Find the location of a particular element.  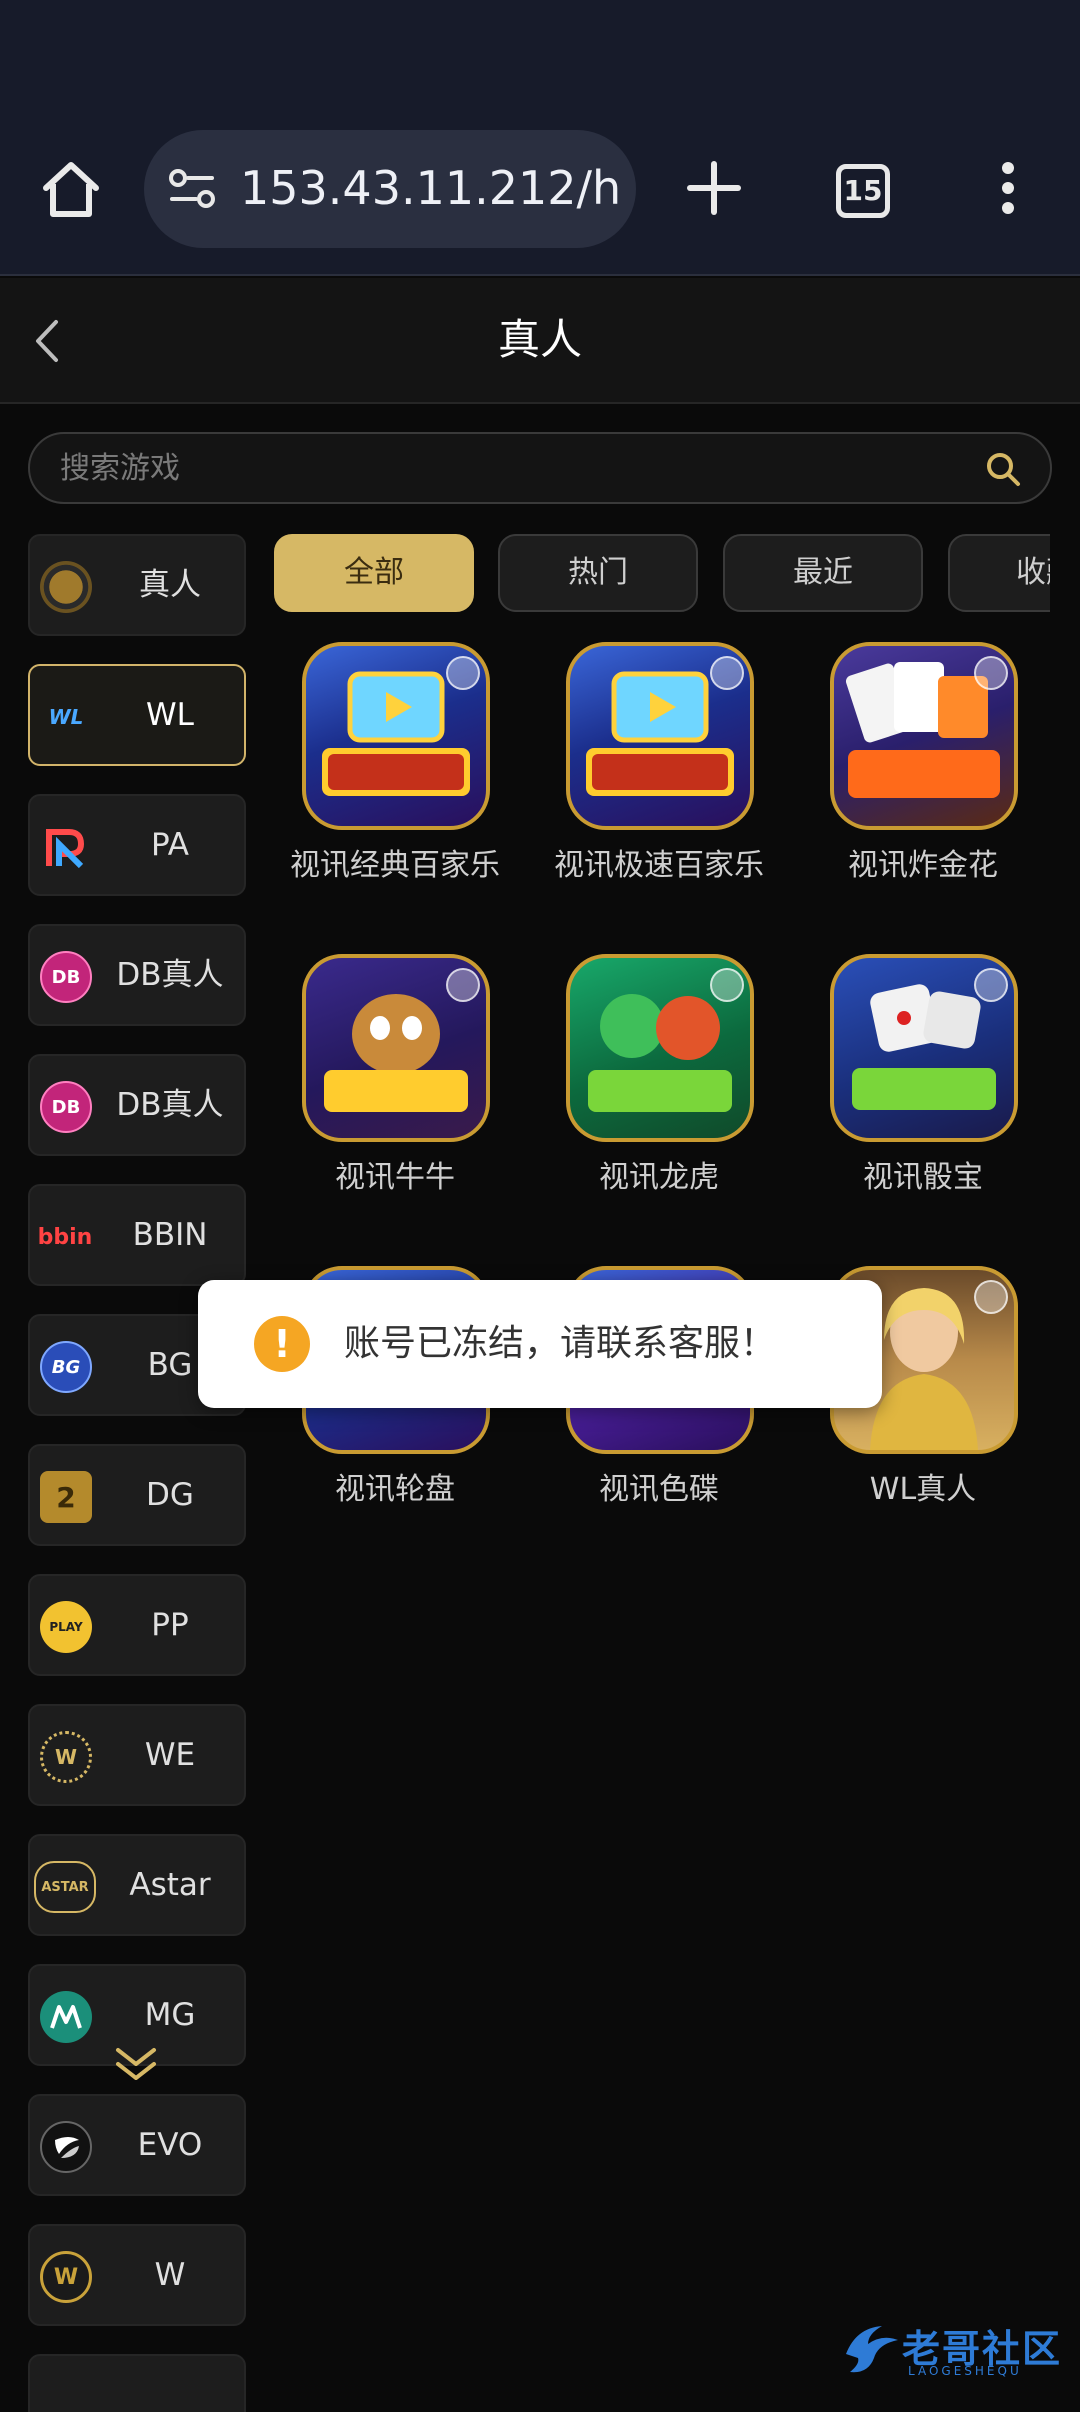

sidebar-item-label: PA is located at coordinates (170, 845).